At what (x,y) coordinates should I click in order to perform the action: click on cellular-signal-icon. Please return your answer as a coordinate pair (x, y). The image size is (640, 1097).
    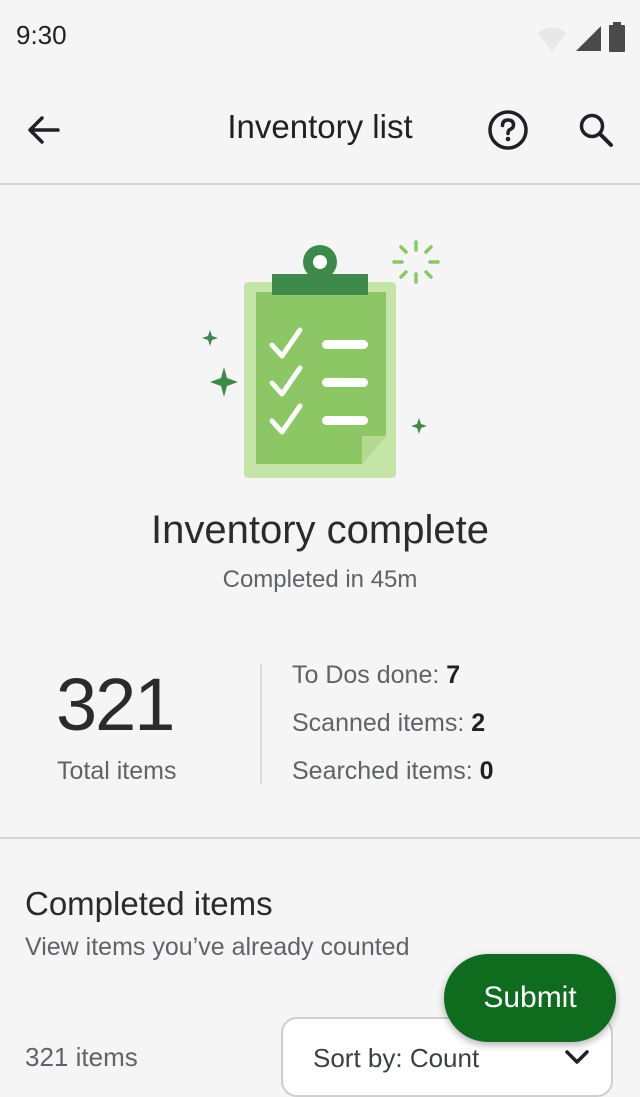
    Looking at the image, I should click on (588, 38).